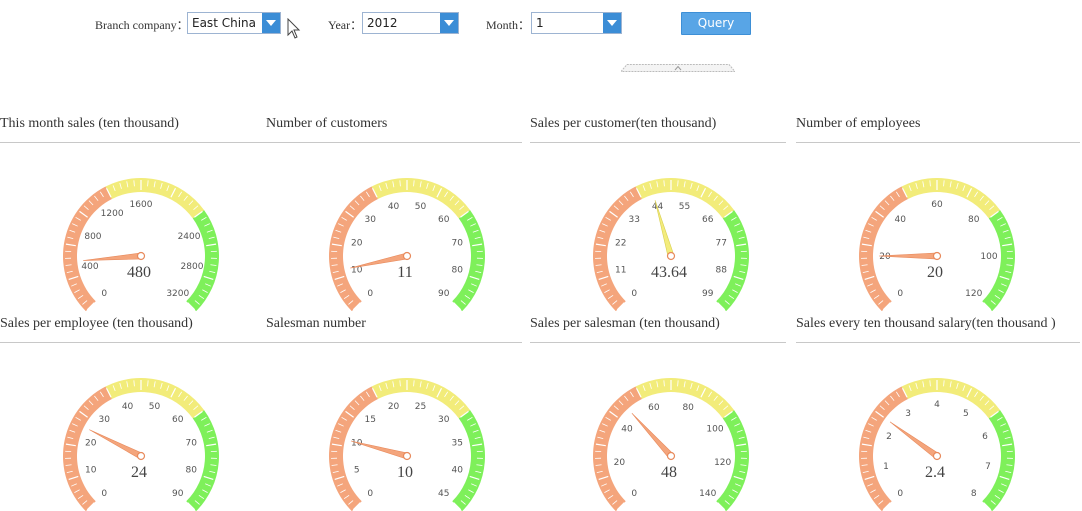 This screenshot has width=1082, height=511. What do you see at coordinates (721, 244) in the screenshot?
I see `gauge-tick-label: 77` at bounding box center [721, 244].